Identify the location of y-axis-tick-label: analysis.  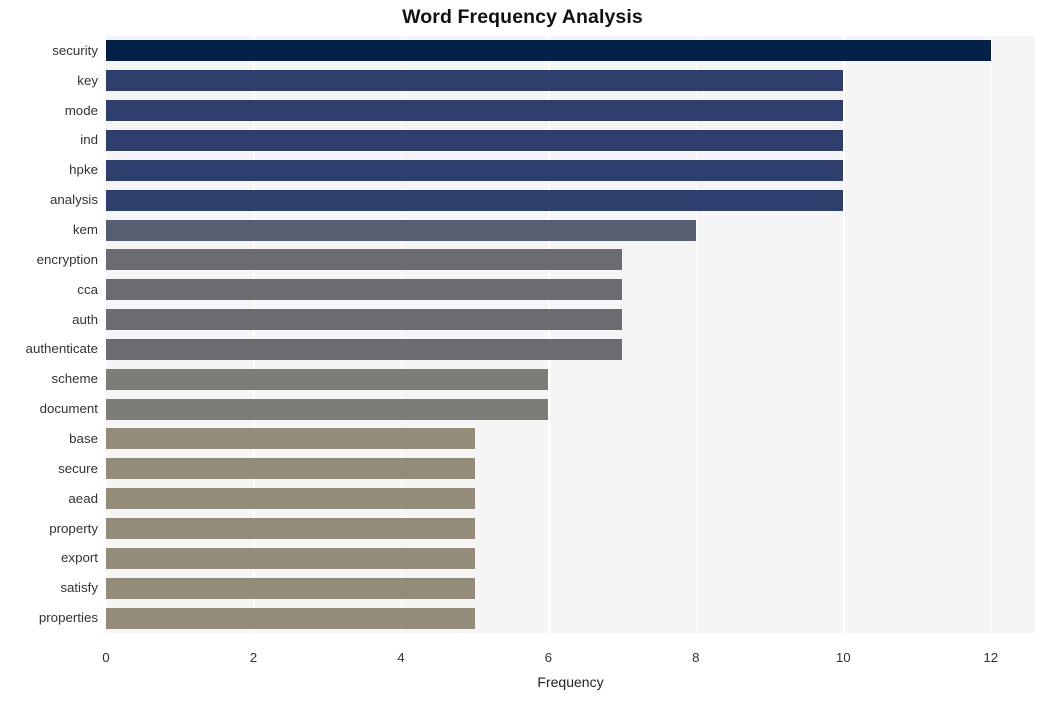
(73, 200).